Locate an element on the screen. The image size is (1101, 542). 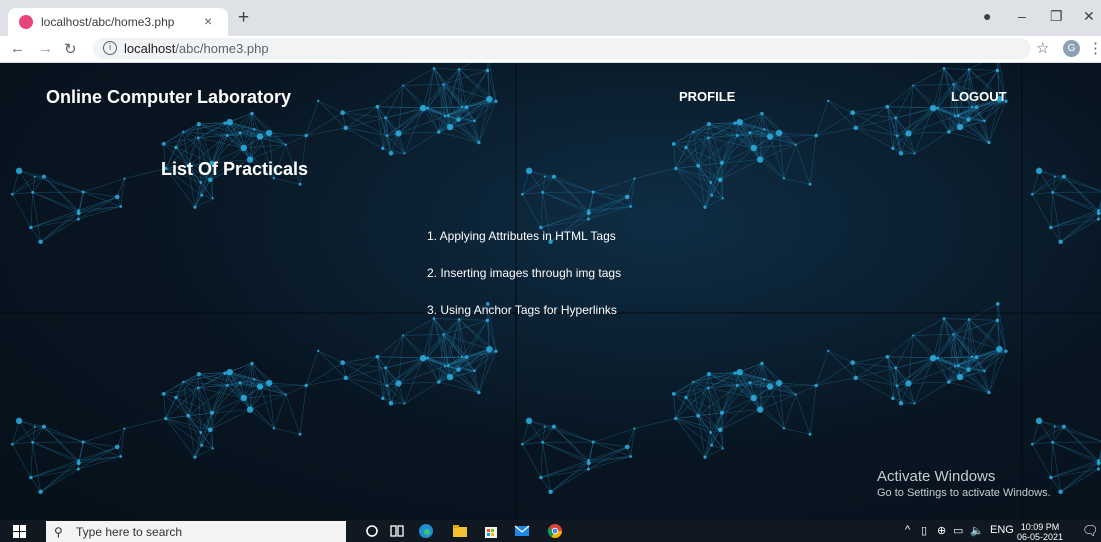
close-icon: × is located at coordinates (208, 21).